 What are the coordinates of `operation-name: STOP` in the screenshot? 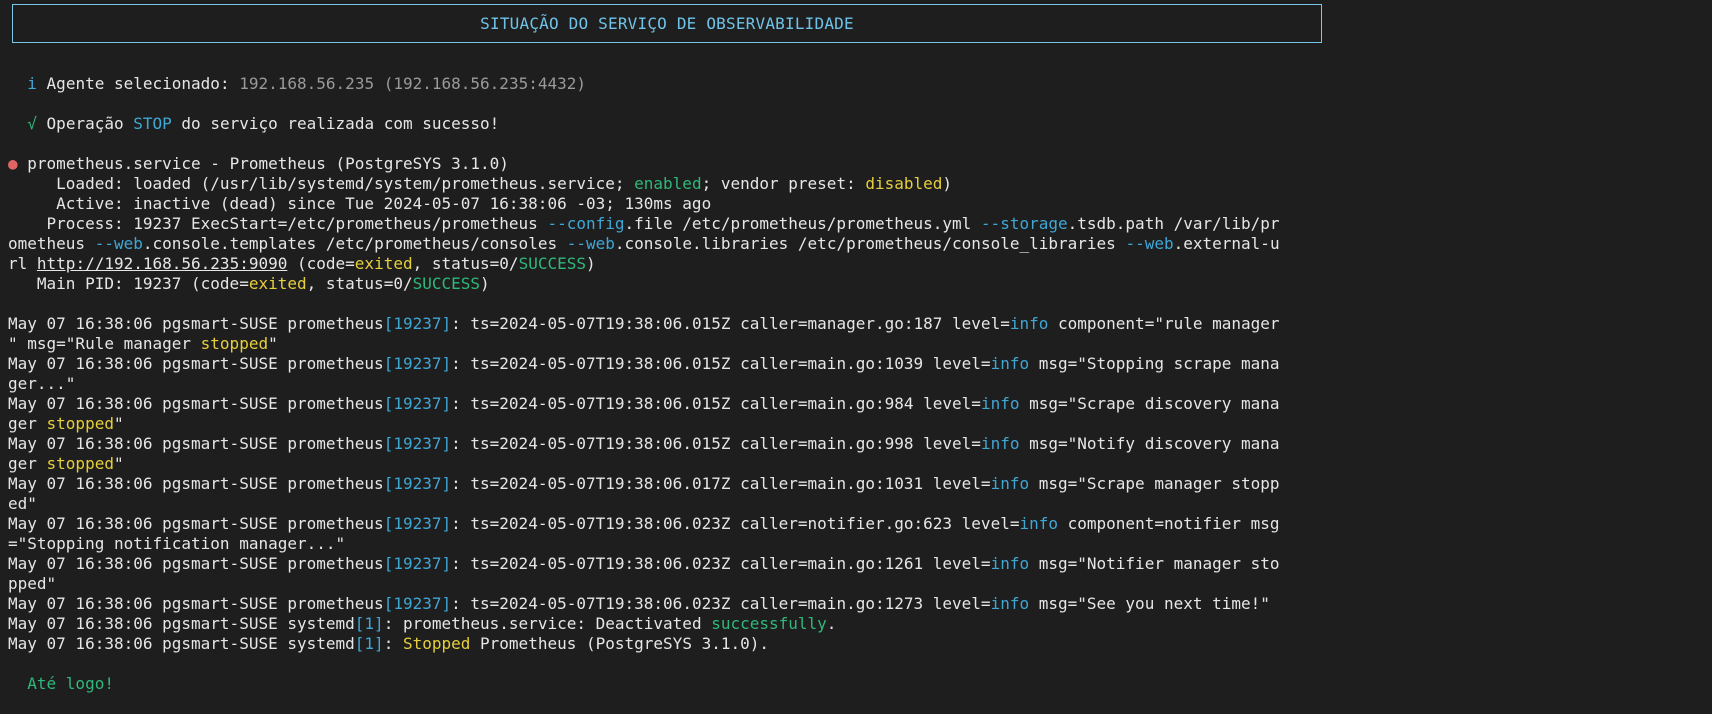 It's located at (152, 123).